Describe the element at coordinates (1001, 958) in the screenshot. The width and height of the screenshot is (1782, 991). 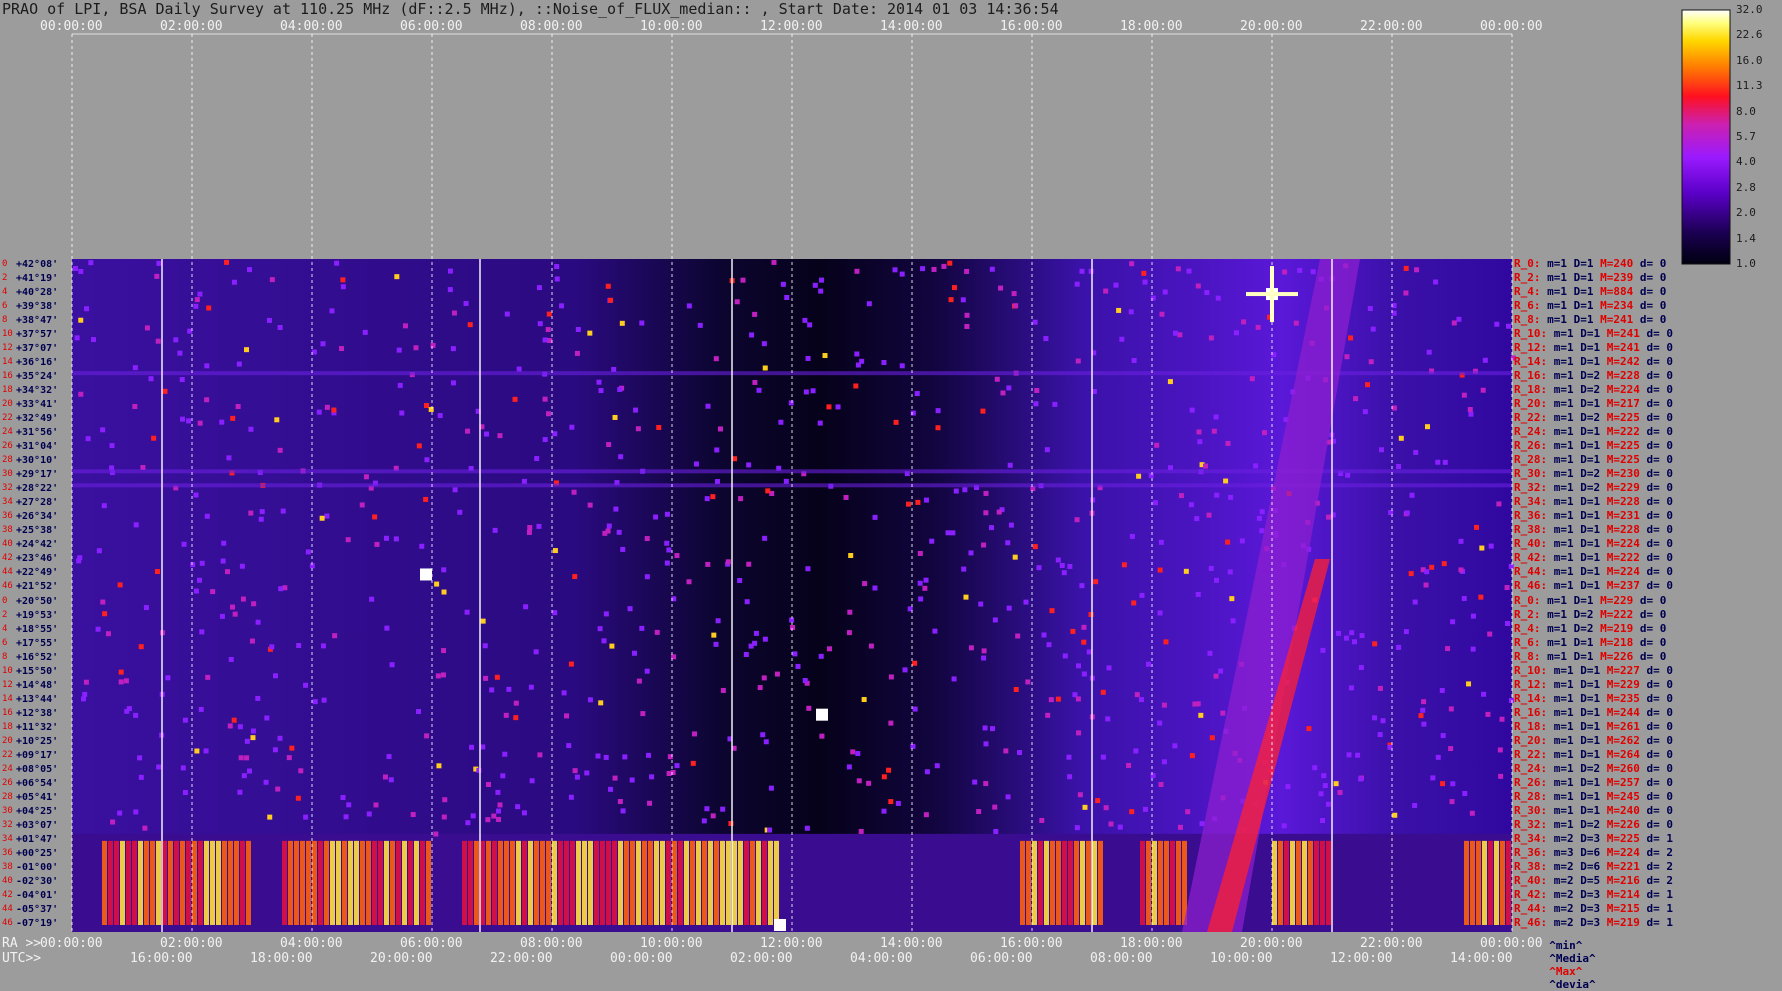
I see `utc-tick-label: 06:00:00` at that location.